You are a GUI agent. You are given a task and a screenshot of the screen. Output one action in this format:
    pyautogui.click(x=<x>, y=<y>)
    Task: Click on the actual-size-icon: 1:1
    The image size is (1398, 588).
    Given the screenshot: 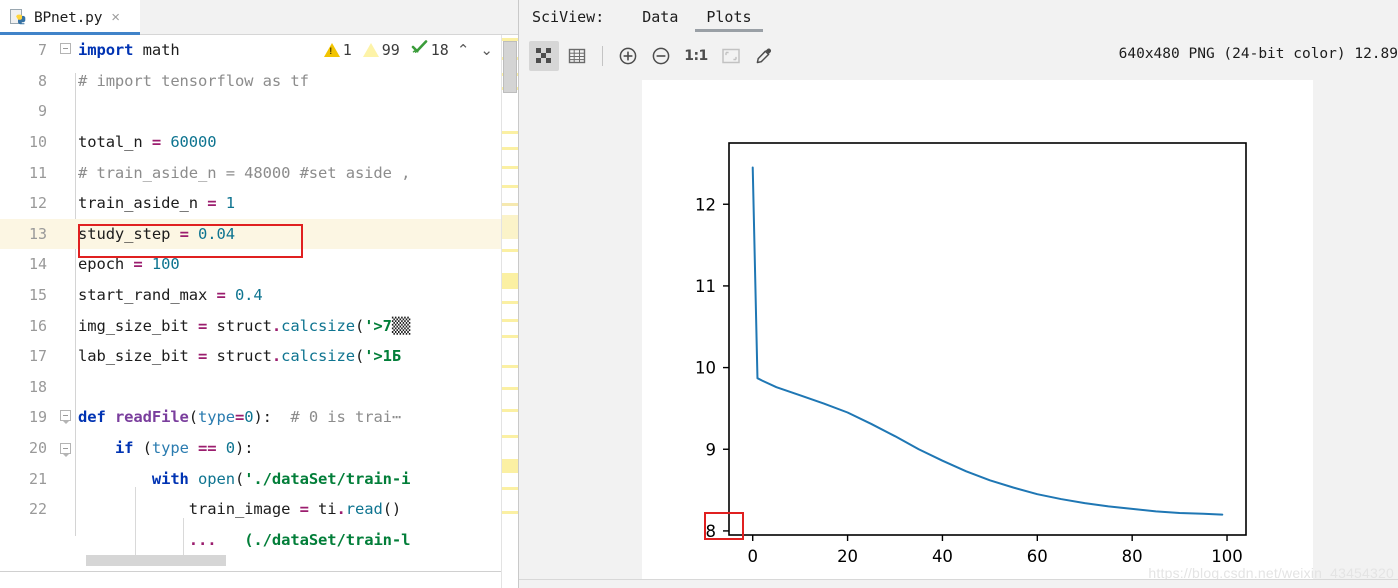 What is the action you would take?
    pyautogui.click(x=696, y=56)
    